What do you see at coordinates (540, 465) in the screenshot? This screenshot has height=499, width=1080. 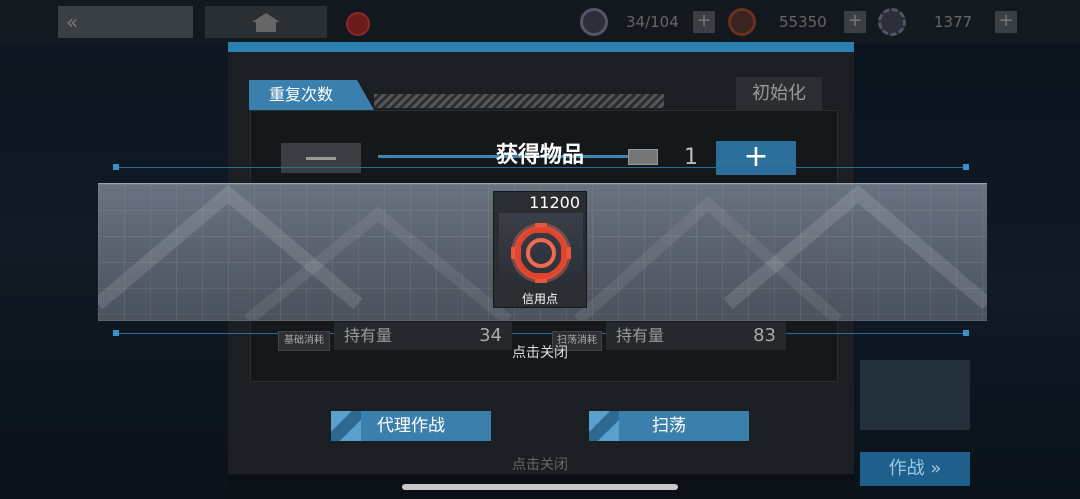 I see `close-hint-bottom: 点击关闭` at bounding box center [540, 465].